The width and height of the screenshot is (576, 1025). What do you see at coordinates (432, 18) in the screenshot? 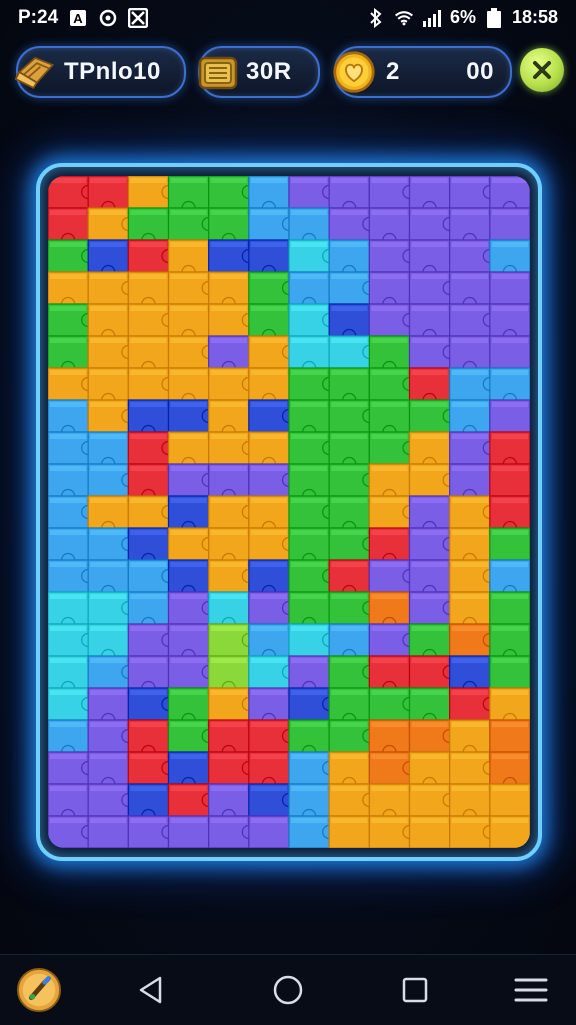
I see `signal-icon` at bounding box center [432, 18].